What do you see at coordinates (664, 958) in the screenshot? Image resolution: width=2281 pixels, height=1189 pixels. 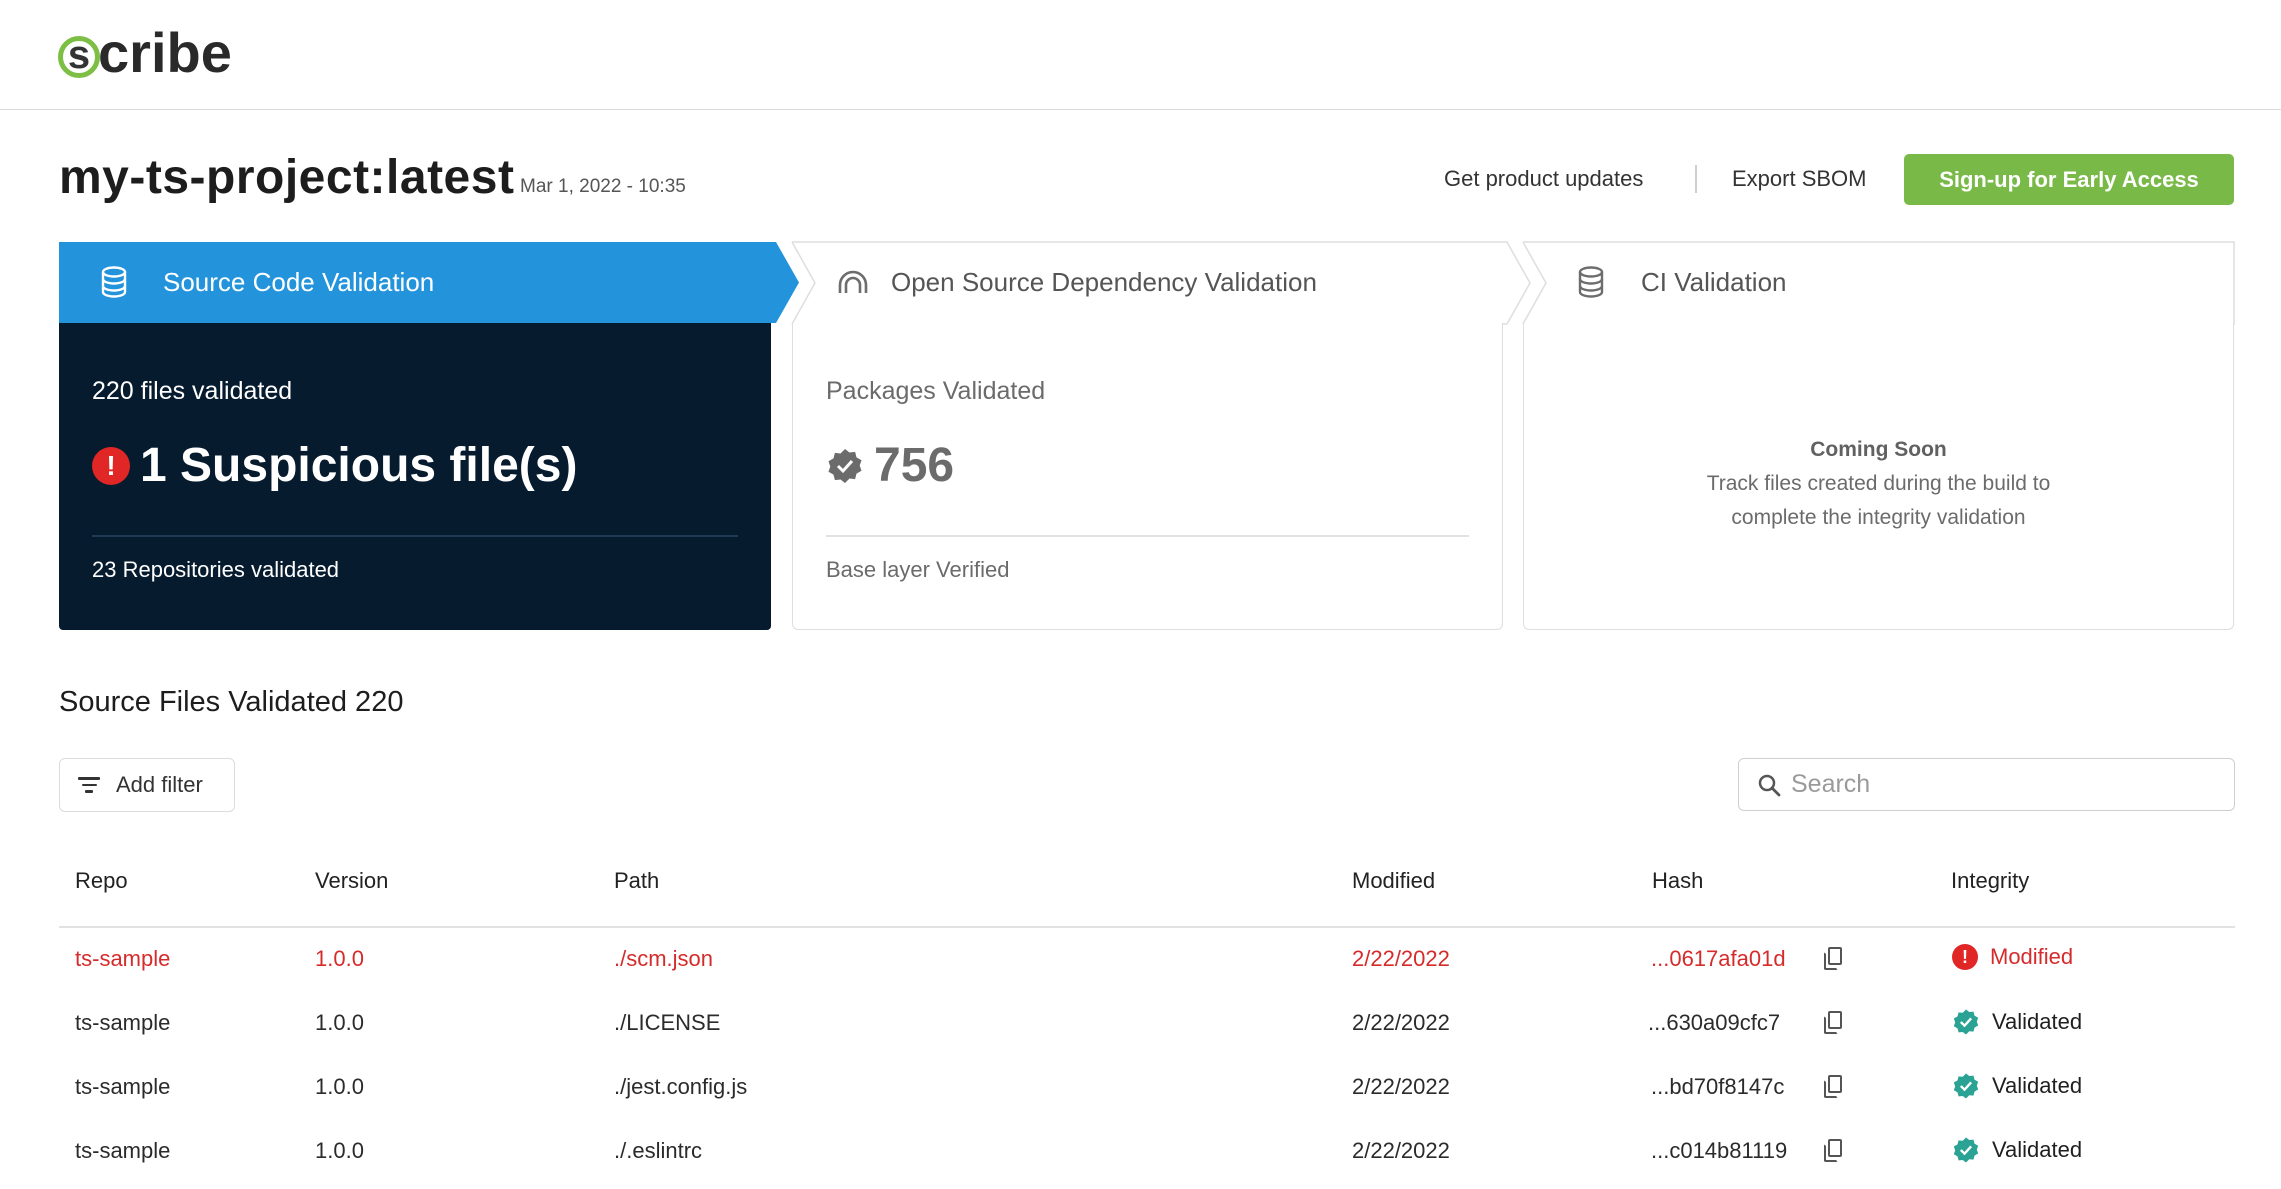 I see `cell-path: ./scm.json` at bounding box center [664, 958].